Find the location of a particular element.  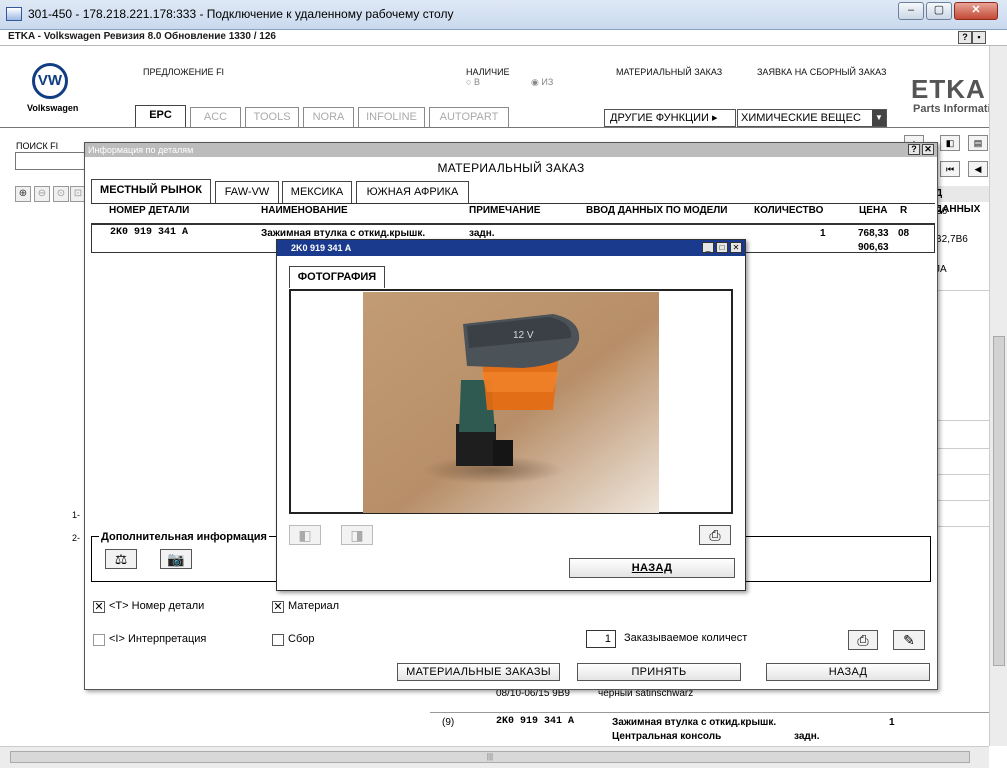

first-page-icon: ⏮ is located at coordinates (950, 169).